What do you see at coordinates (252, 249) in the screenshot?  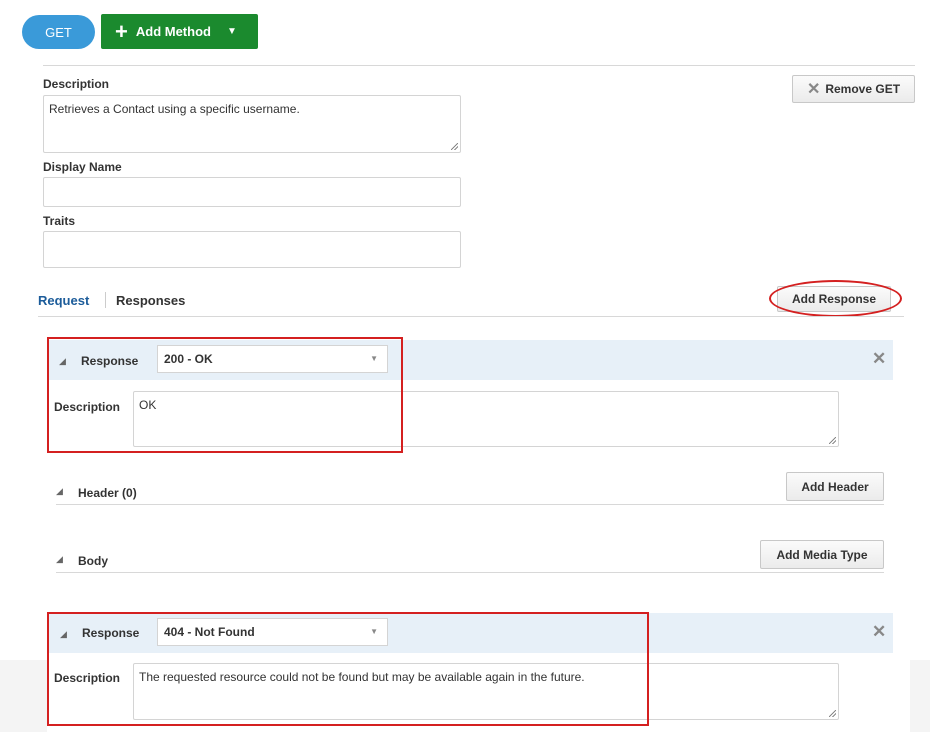 I see `traits-input` at bounding box center [252, 249].